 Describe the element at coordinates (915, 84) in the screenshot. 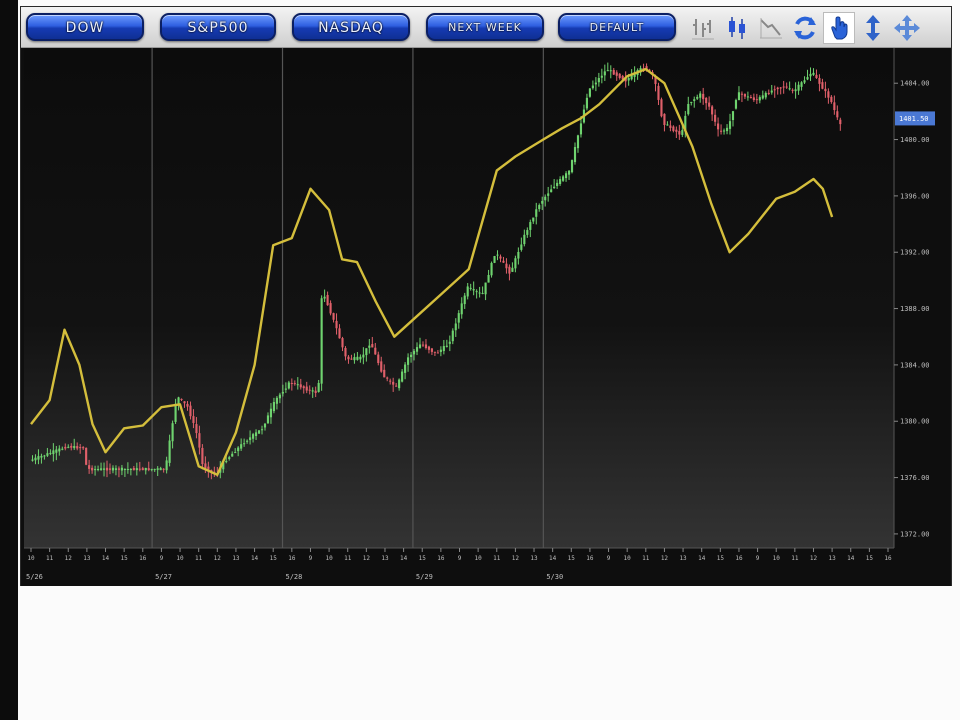

I see `price-tick-label: 1404.00` at that location.